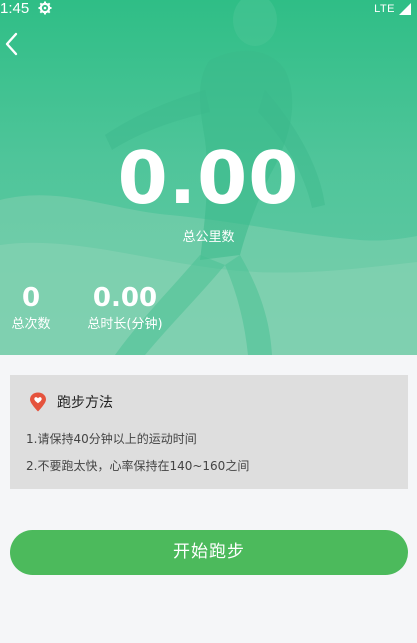 The width and height of the screenshot is (417, 643). I want to click on stat-total-duration: 0.00 总时长(分钟), so click(125, 308).